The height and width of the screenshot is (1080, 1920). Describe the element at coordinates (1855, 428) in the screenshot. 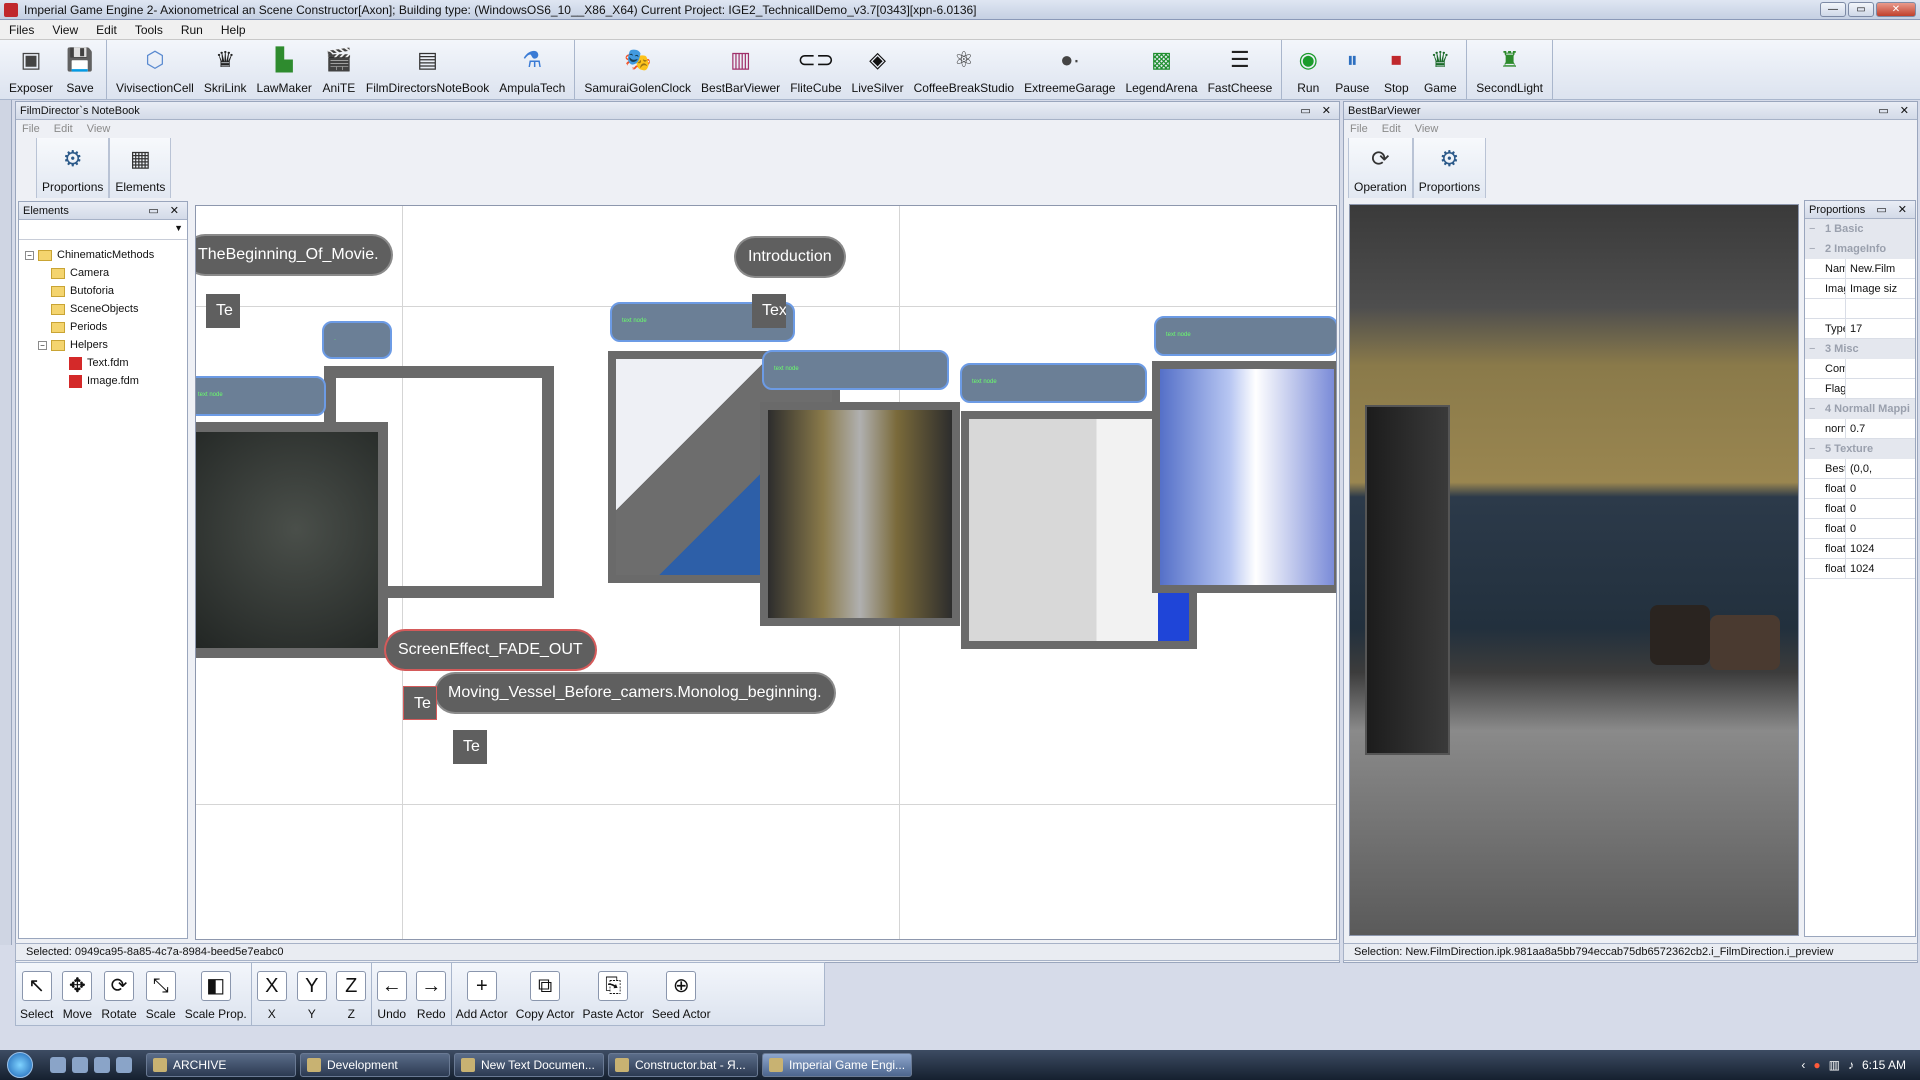

I see `property-value: 0.7` at that location.